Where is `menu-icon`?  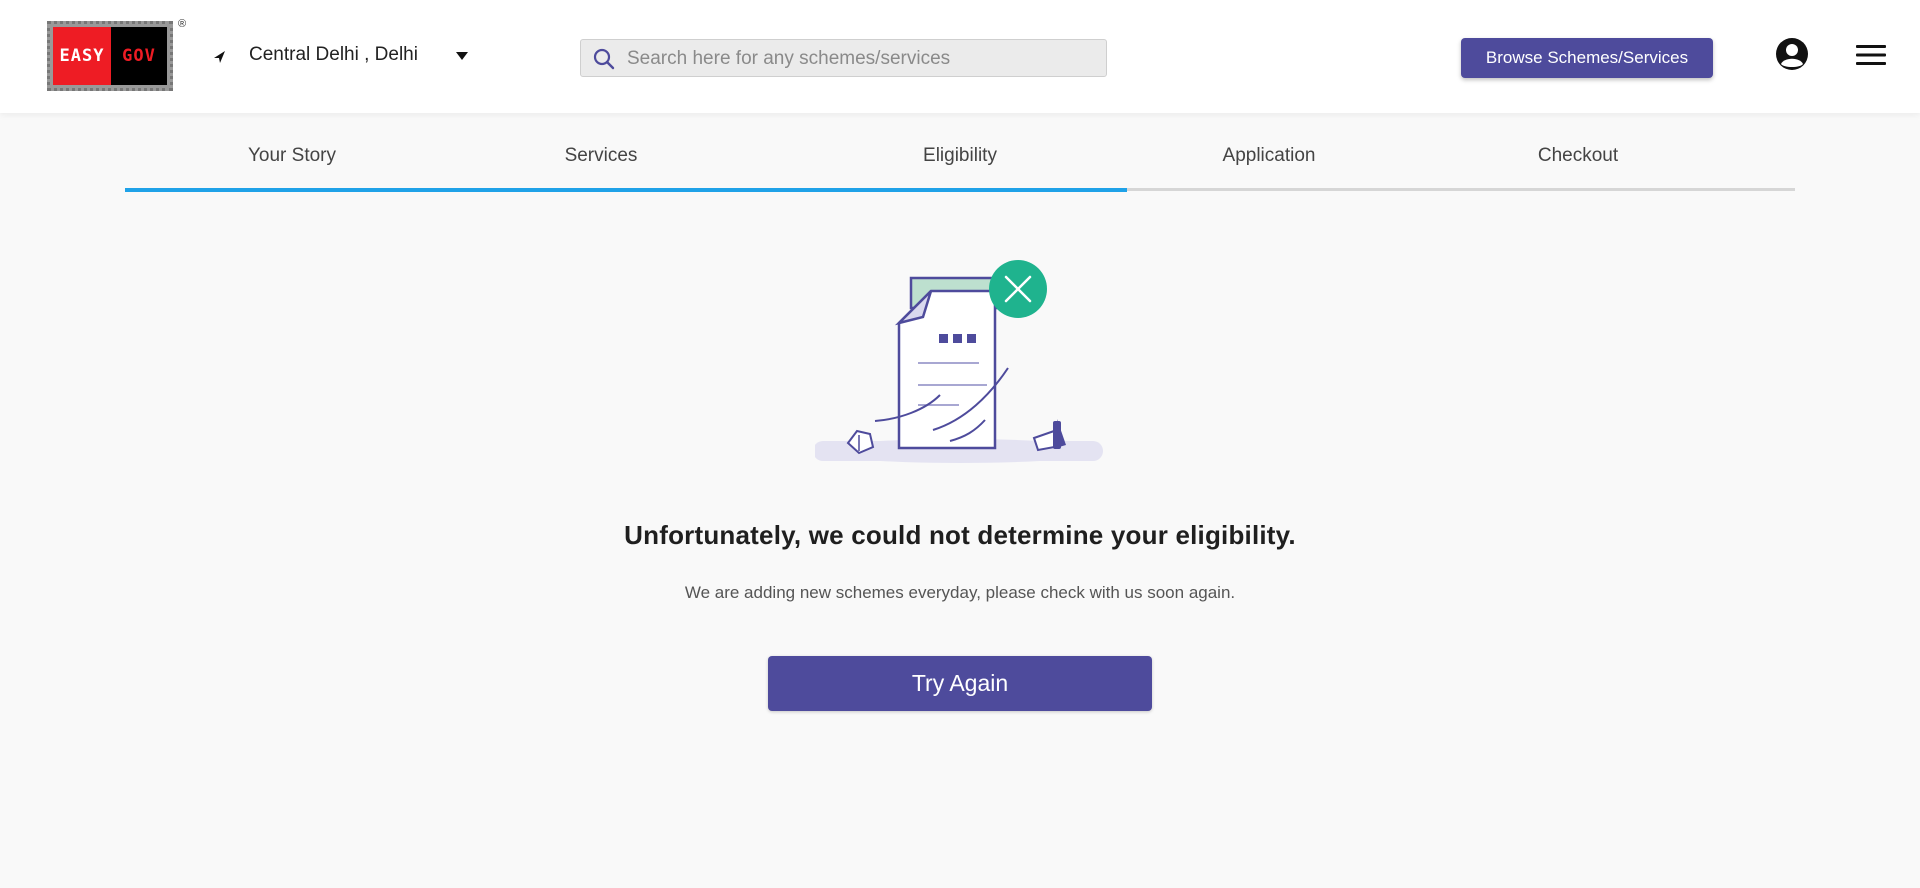
menu-icon is located at coordinates (1871, 55).